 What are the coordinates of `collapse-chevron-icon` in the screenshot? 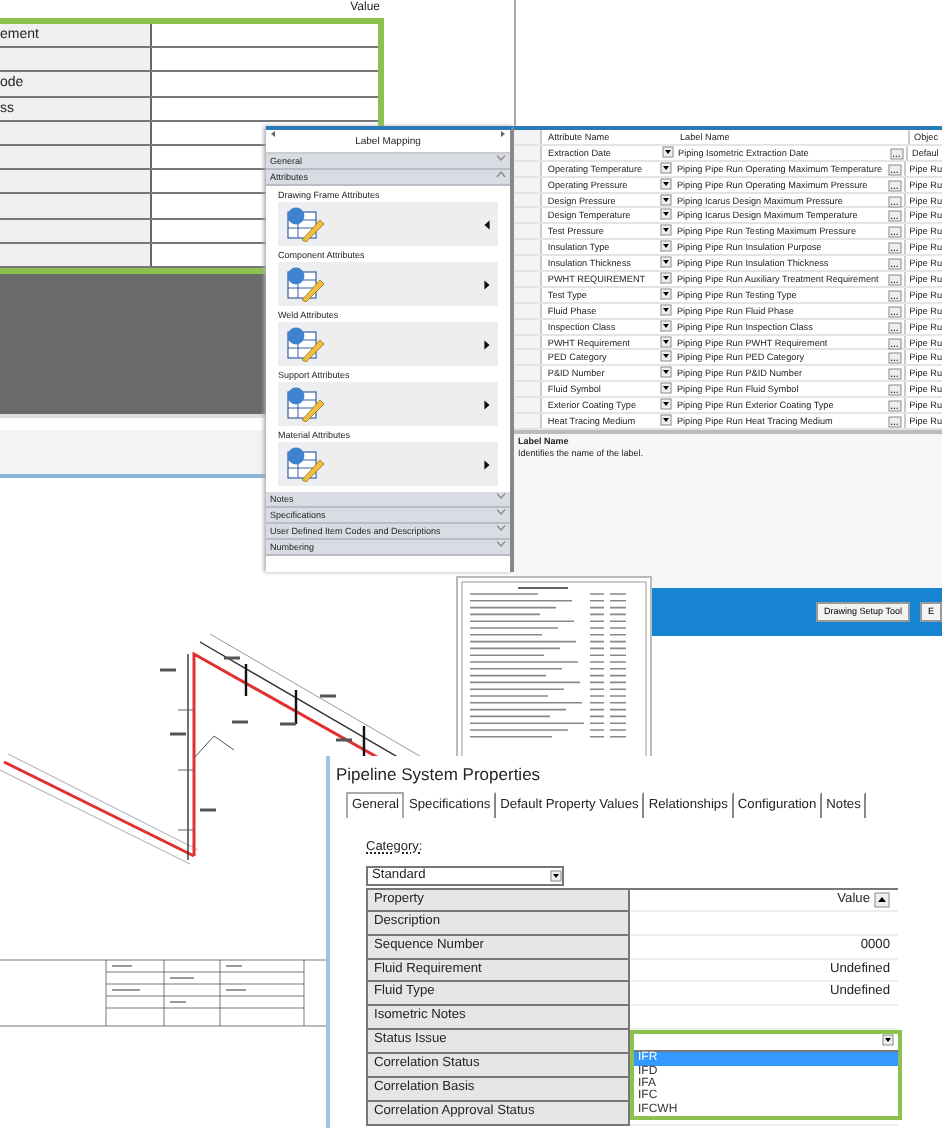 It's located at (501, 174).